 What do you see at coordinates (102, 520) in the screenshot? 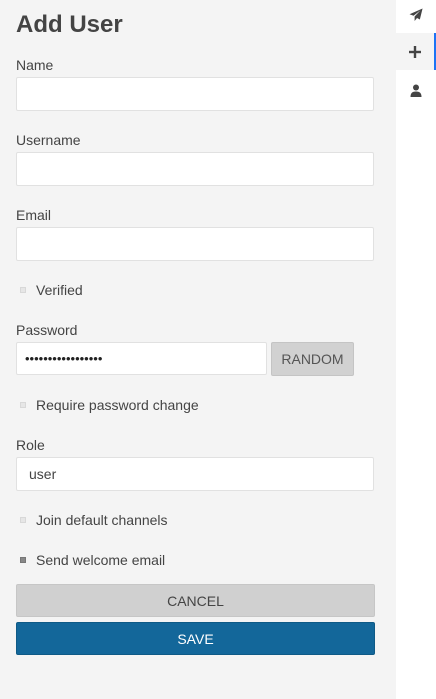
I see `join-default-channels-label: Join default channels` at bounding box center [102, 520].